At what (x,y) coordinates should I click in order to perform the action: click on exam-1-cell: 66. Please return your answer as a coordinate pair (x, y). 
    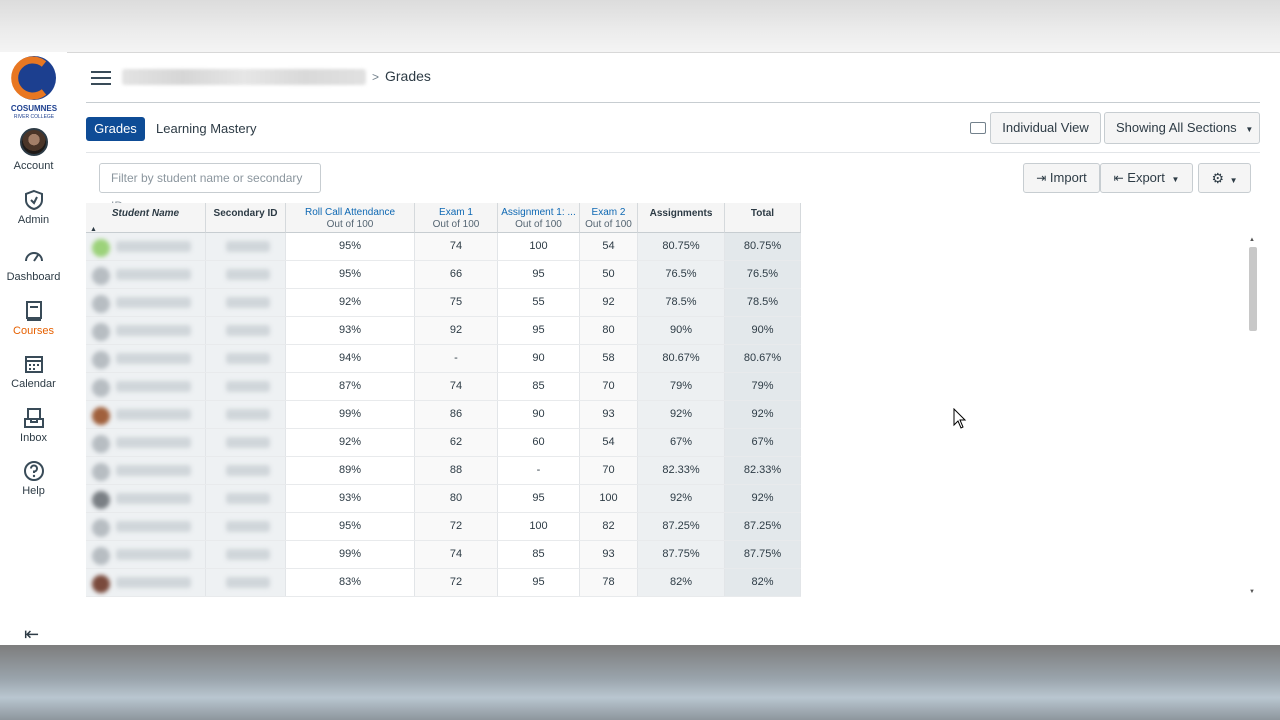
    Looking at the image, I should click on (456, 274).